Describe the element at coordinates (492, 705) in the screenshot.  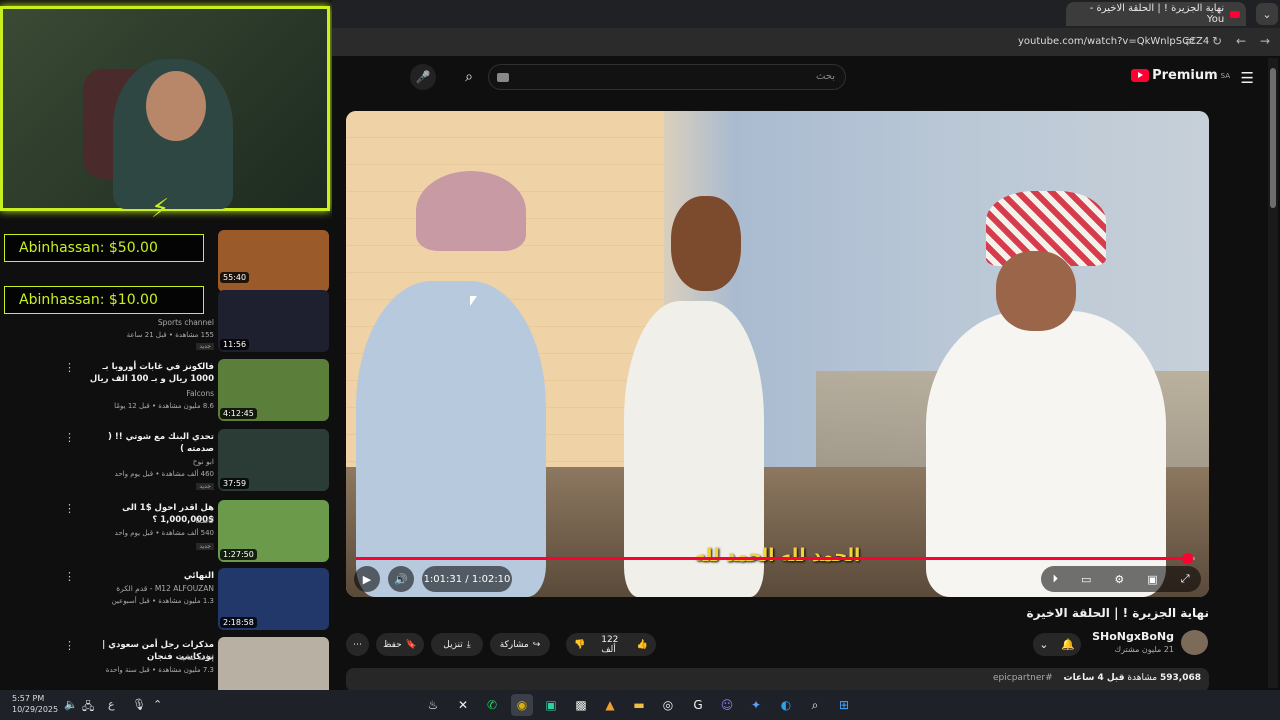
I see `whatsapp-icon: ✆` at that location.